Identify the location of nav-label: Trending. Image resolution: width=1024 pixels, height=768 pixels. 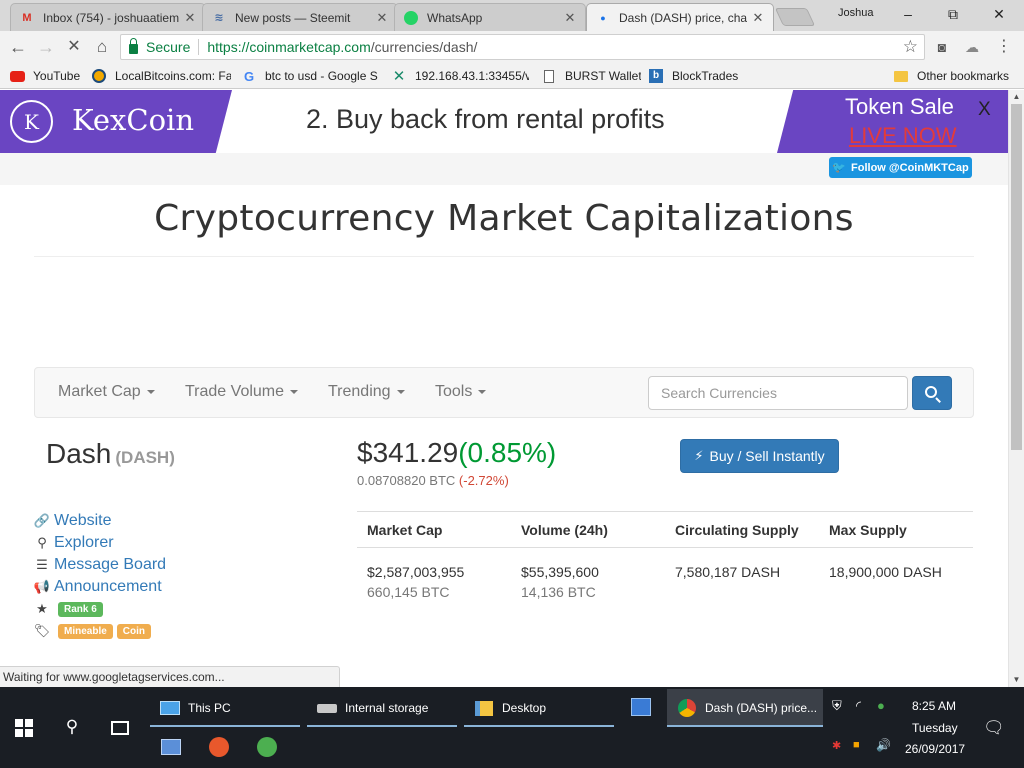
(359, 391).